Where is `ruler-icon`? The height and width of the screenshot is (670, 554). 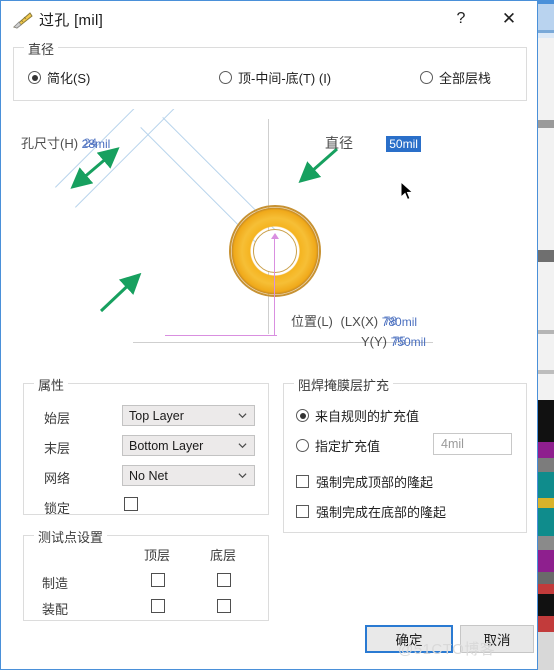
ruler-icon is located at coordinates (23, 20).